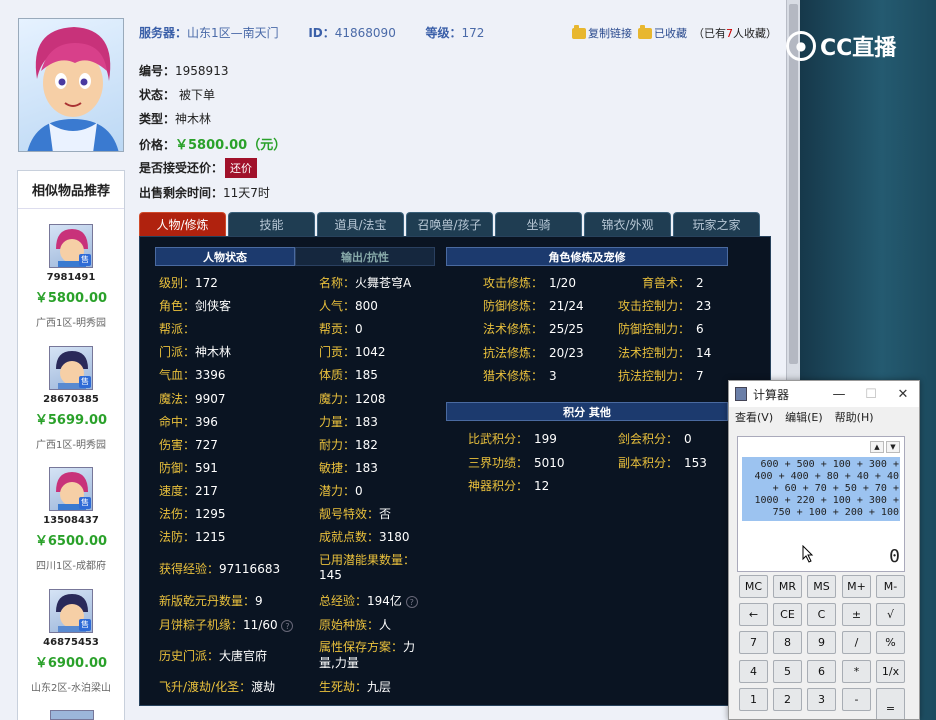 This screenshot has width=936, height=720. Describe the element at coordinates (877, 447) in the screenshot. I see `scroll-up-icon: ▲` at that location.